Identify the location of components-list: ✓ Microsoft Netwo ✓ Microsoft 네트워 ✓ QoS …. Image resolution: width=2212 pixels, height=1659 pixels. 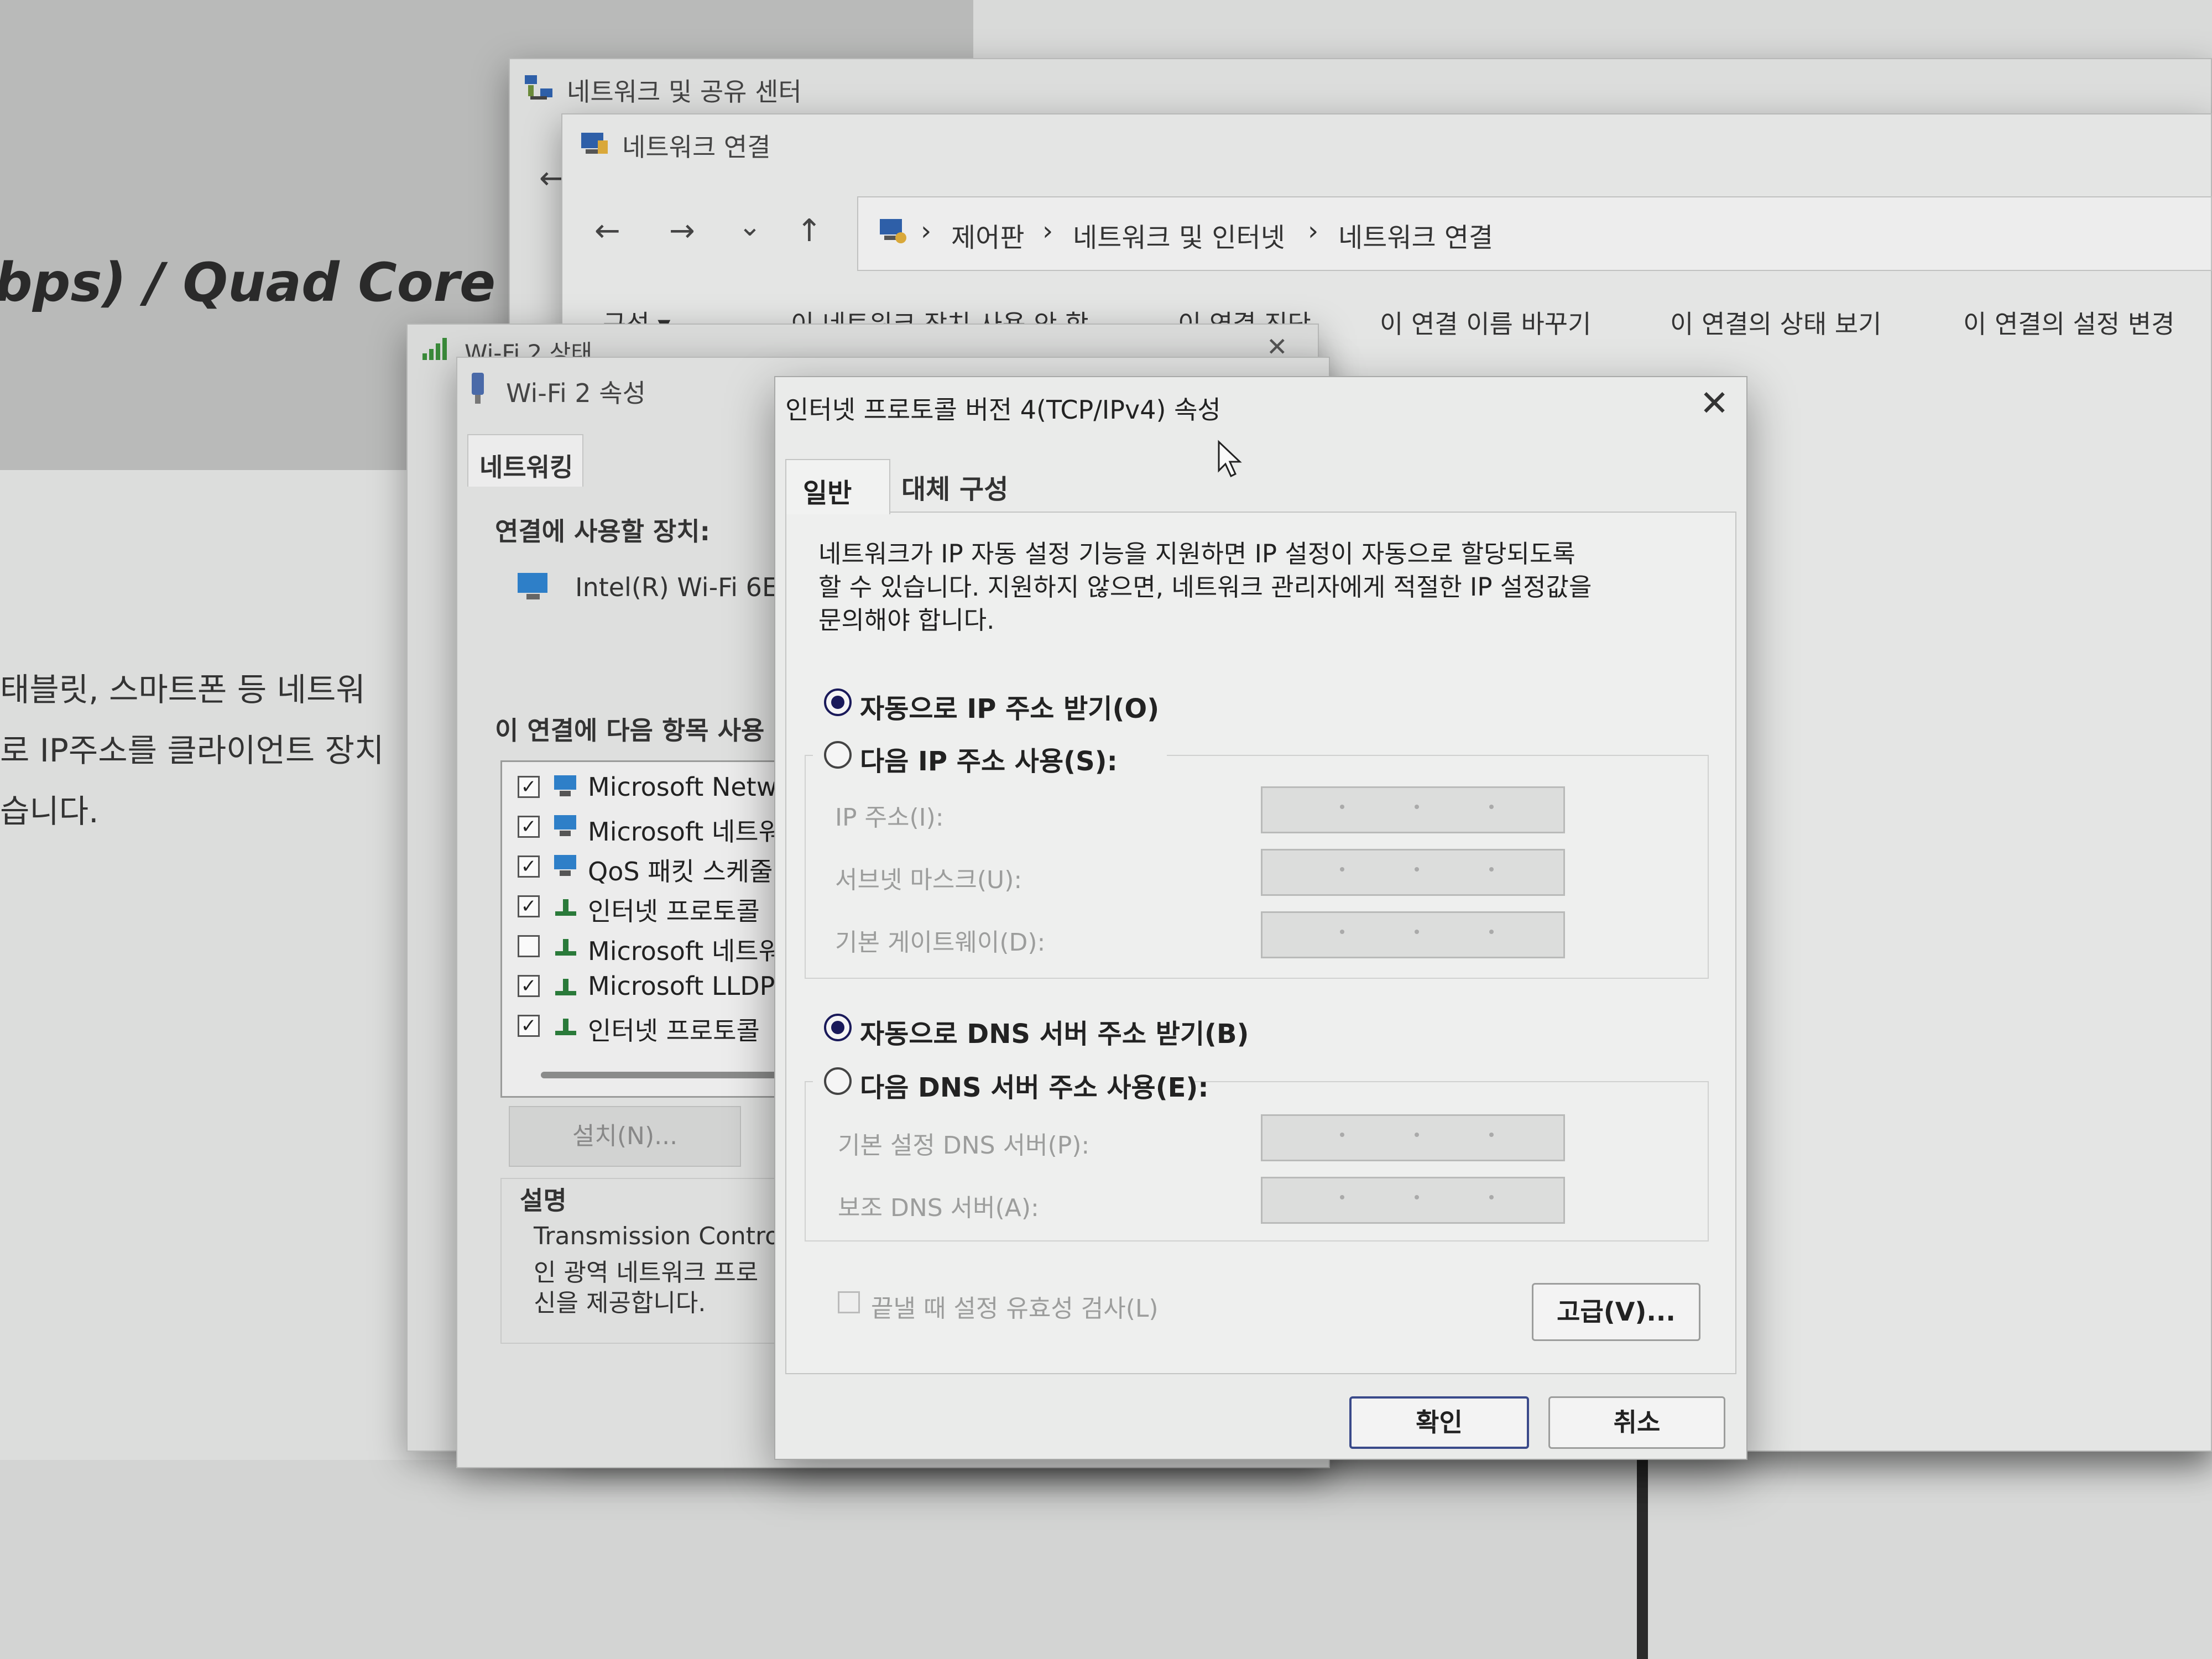
(655, 929).